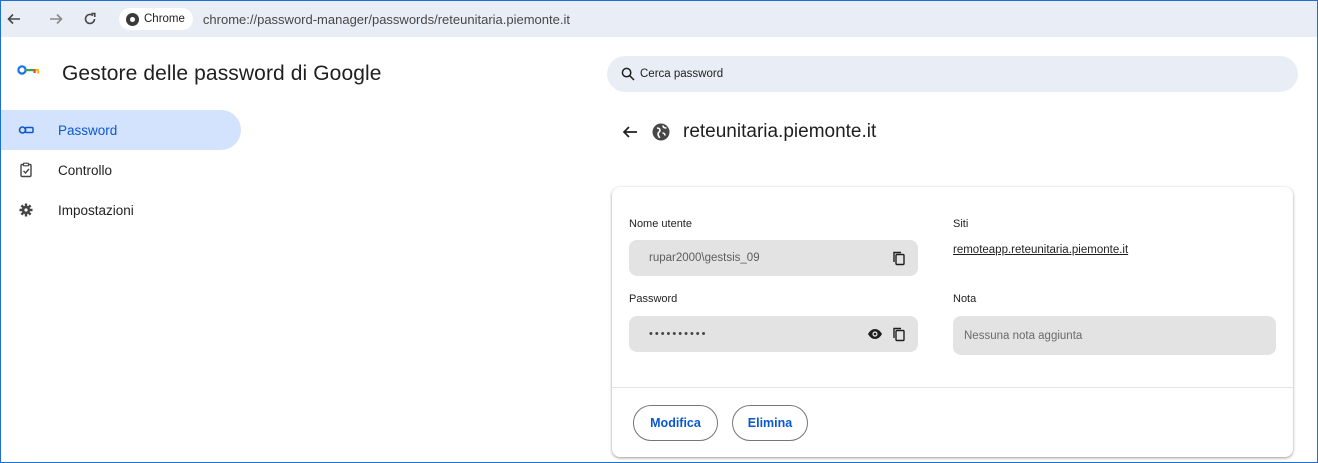  Describe the element at coordinates (628, 74) in the screenshot. I see `search-icon` at that location.